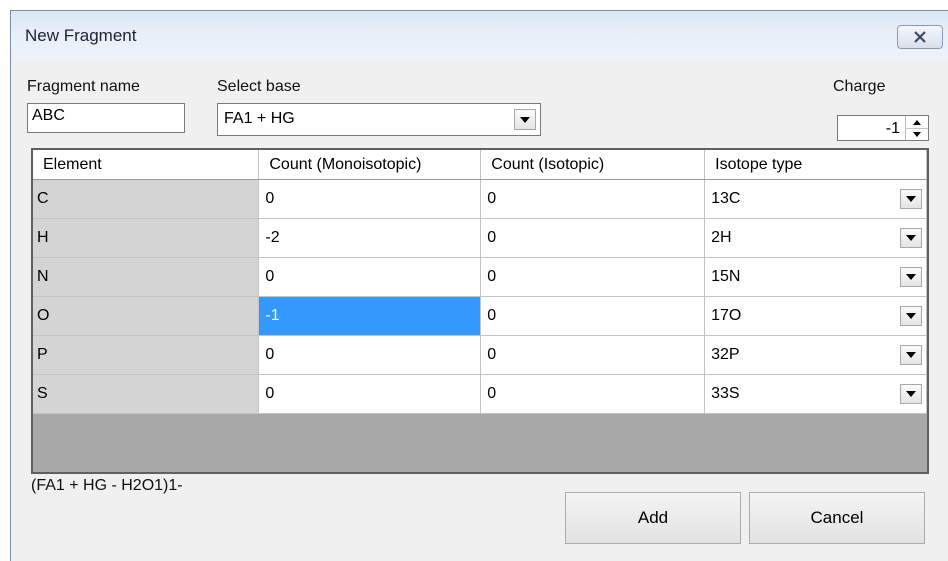  What do you see at coordinates (892, 128) in the screenshot?
I see `charge-value: -1` at bounding box center [892, 128].